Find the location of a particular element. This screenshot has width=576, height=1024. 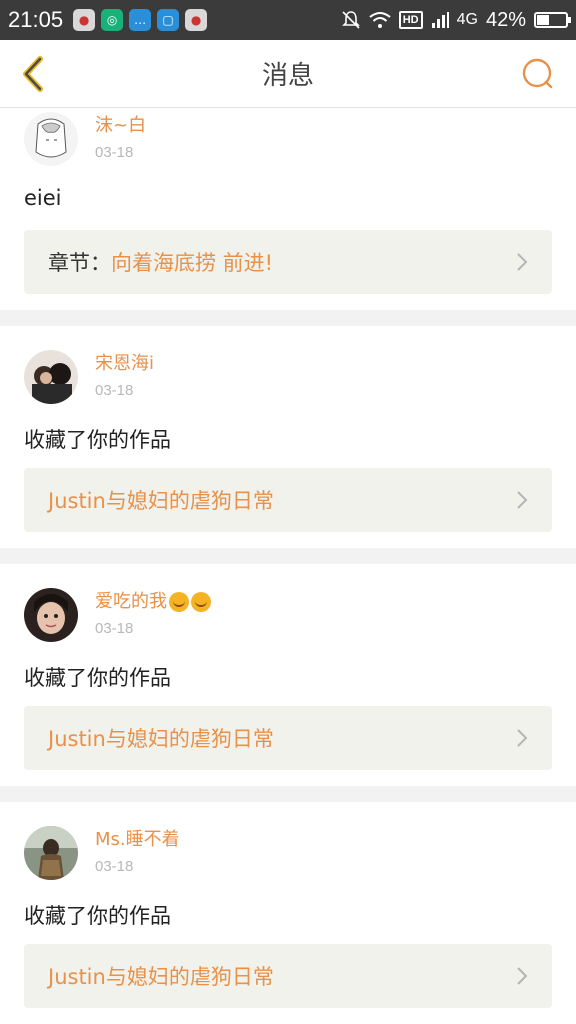

back-chevron-icon is located at coordinates (34, 74).